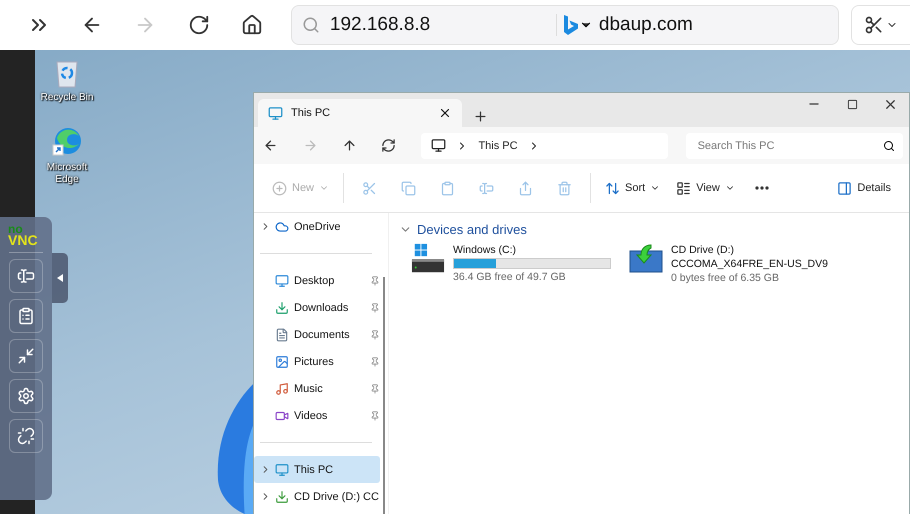 The image size is (910, 514). What do you see at coordinates (317, 307) in the screenshot?
I see `nav-item: Downloads` at bounding box center [317, 307].